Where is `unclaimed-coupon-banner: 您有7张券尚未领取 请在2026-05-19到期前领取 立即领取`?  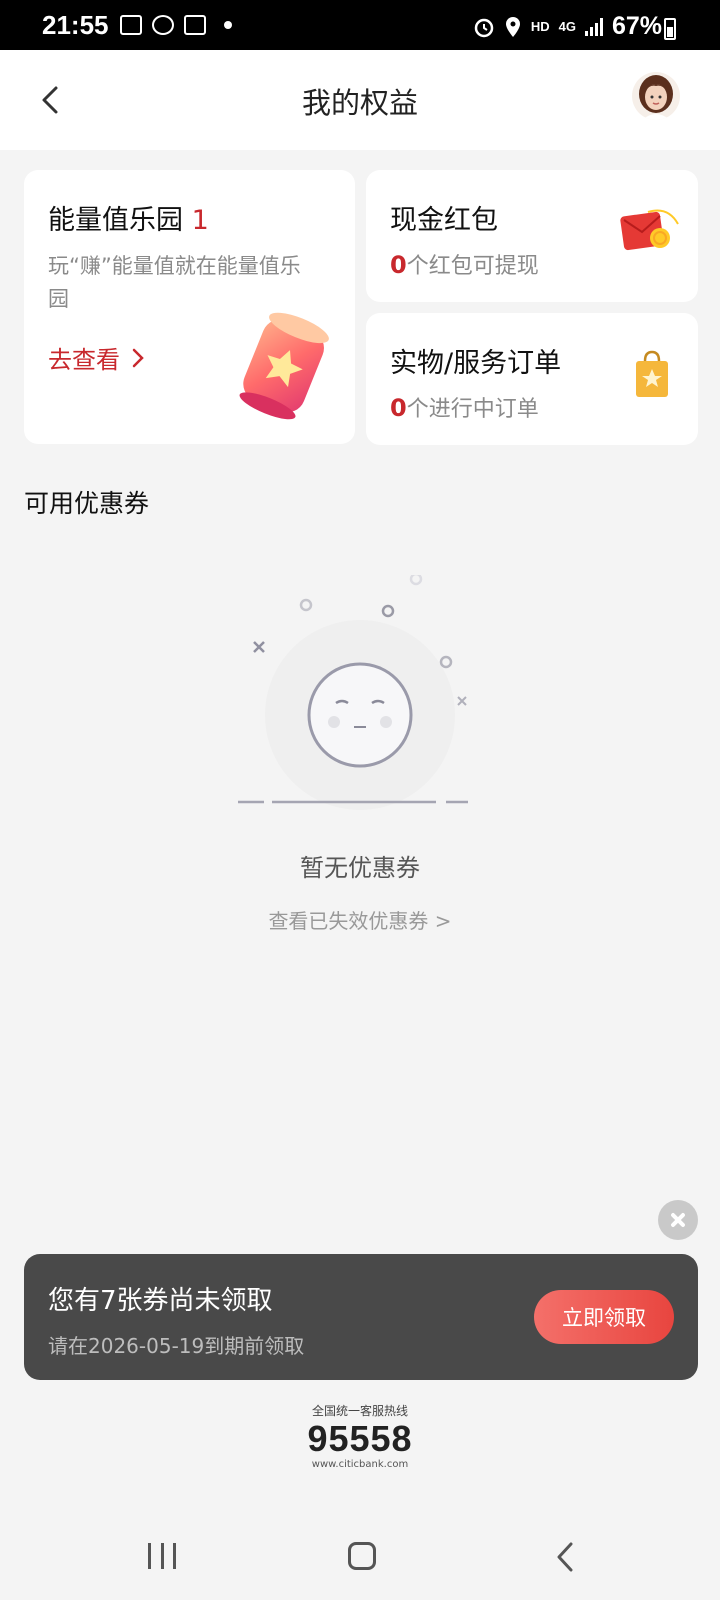 unclaimed-coupon-banner: 您有7张券尚未领取 请在2026-05-19到期前领取 立即领取 is located at coordinates (361, 1317).